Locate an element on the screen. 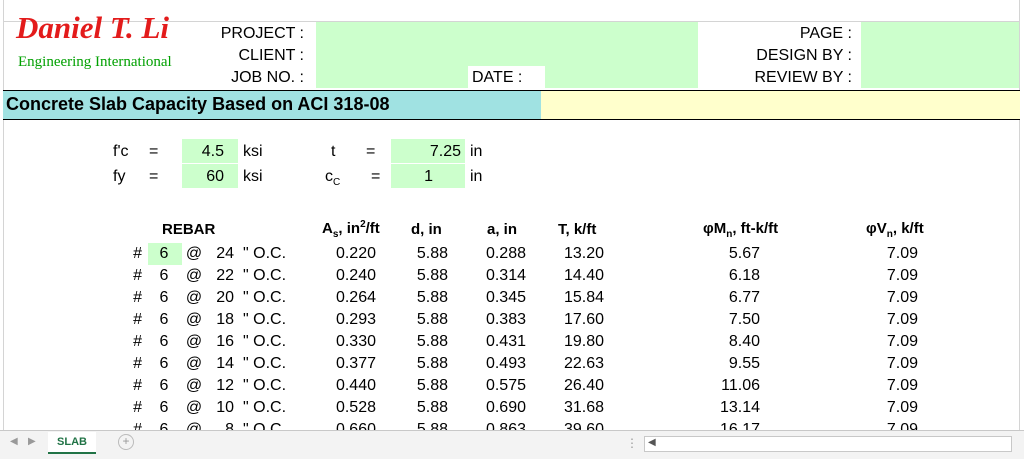  fy-unit: ksi is located at coordinates (253, 176).